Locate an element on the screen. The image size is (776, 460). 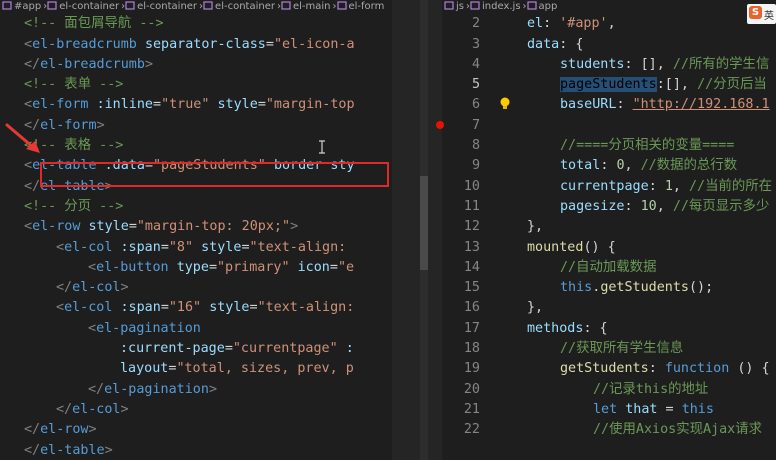
code-line: 5 pageStudents:[], //分页后当 is located at coordinates (609, 85).